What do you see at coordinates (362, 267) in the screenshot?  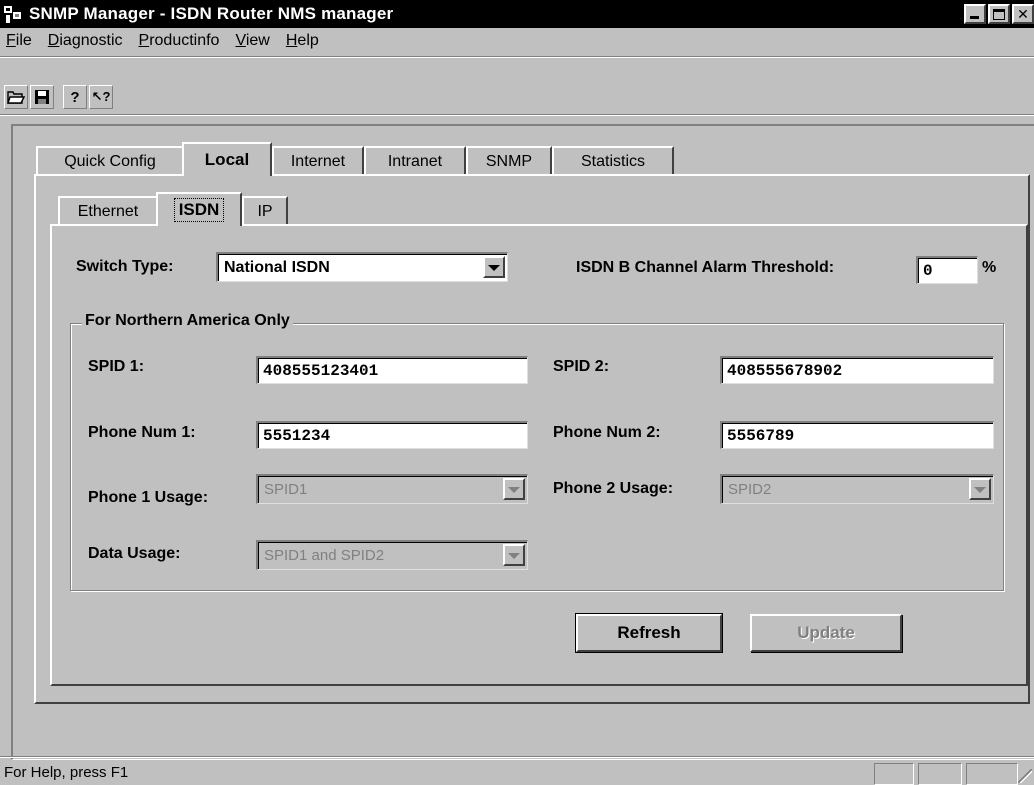 I see `switch-type-select: National ISDN` at bounding box center [362, 267].